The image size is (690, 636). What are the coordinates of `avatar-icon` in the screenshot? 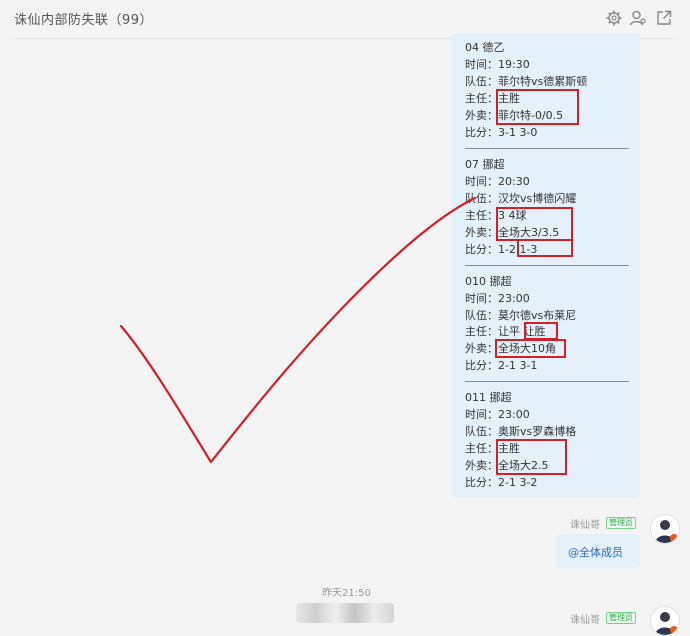 It's located at (666, 531).